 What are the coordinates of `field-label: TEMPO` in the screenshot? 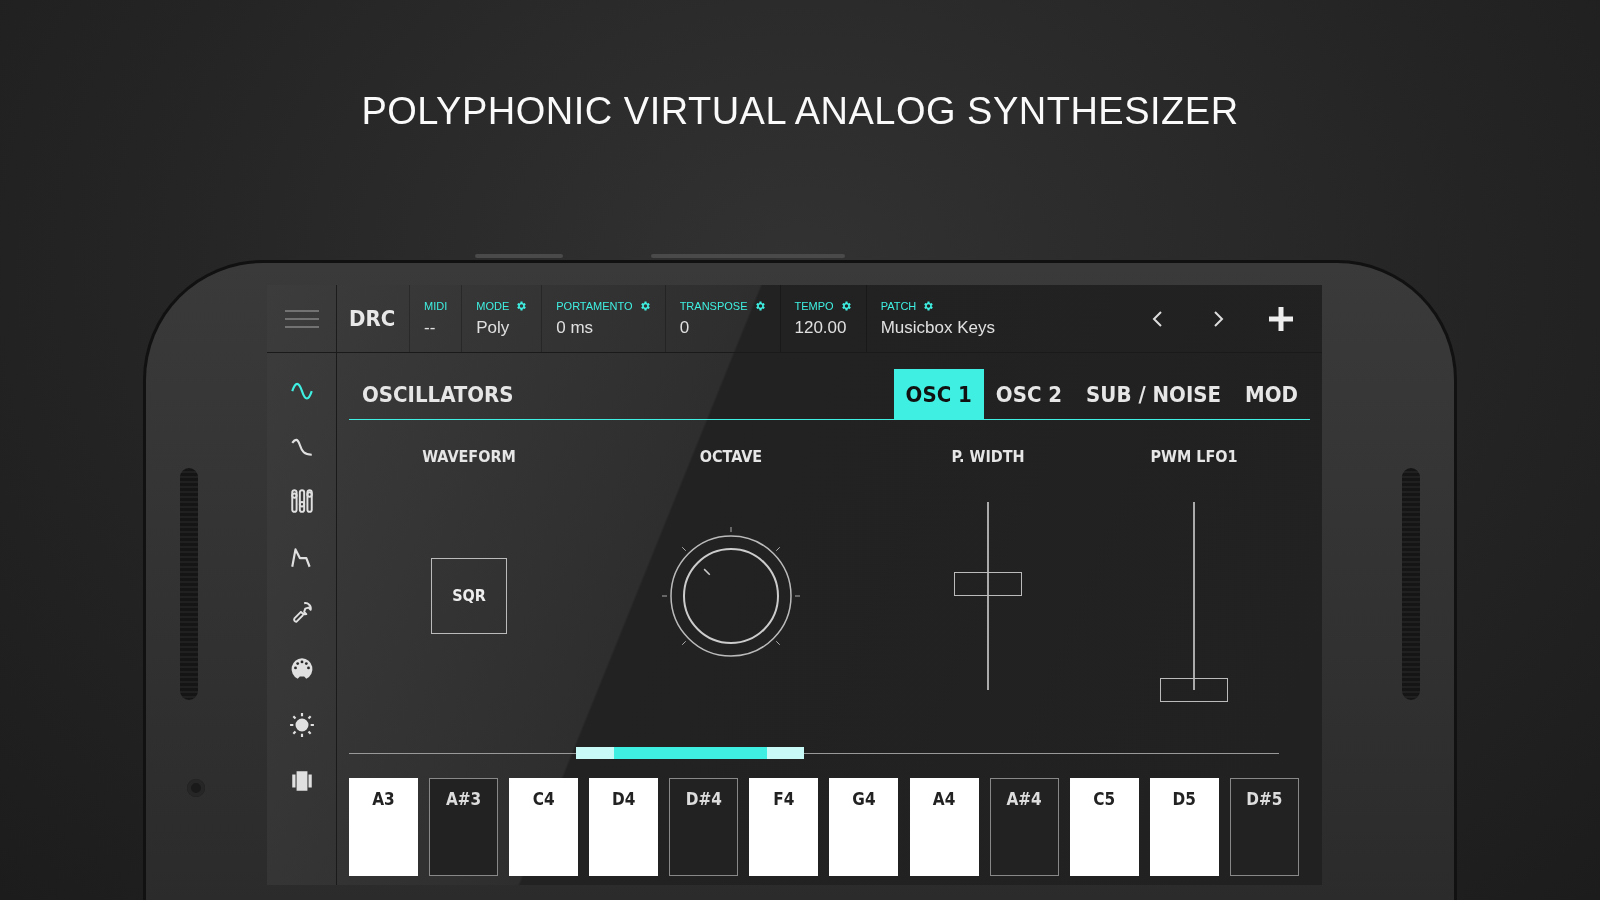 It's located at (814, 305).